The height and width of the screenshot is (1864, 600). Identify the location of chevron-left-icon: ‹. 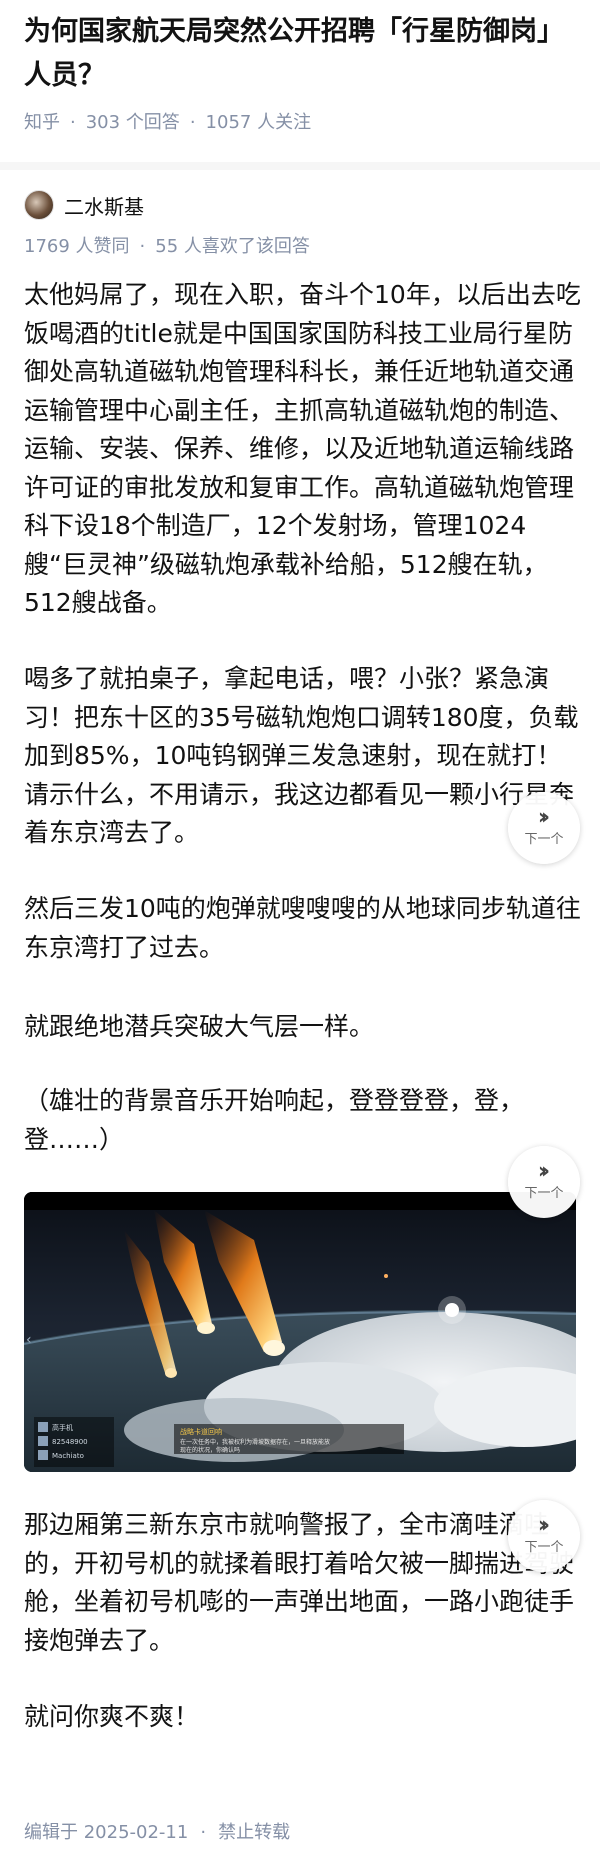
(29, 1340).